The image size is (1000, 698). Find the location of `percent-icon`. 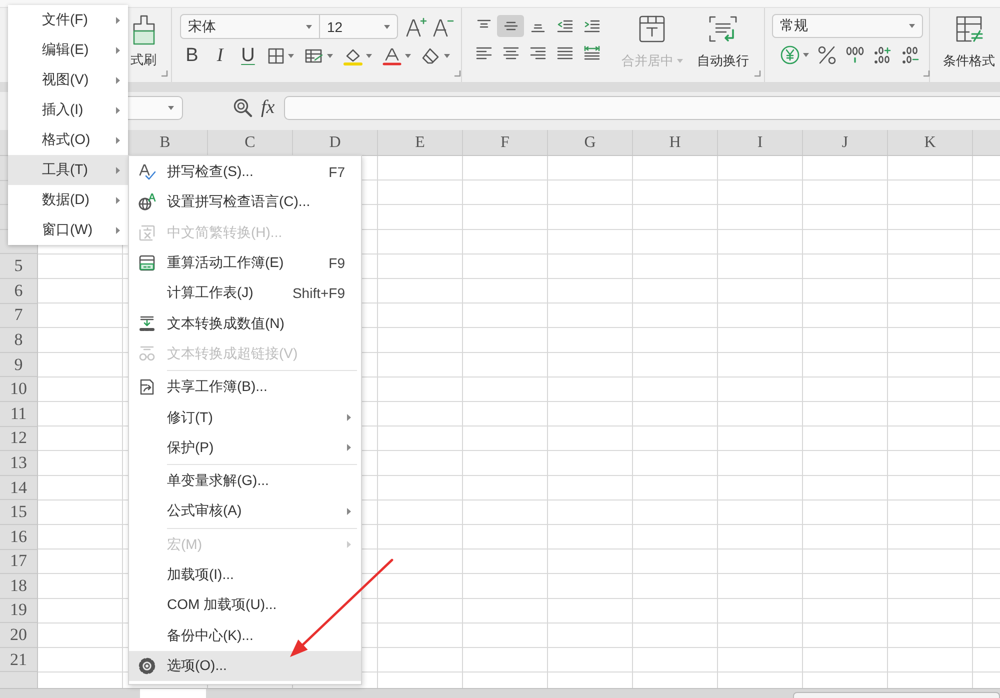

percent-icon is located at coordinates (827, 55).